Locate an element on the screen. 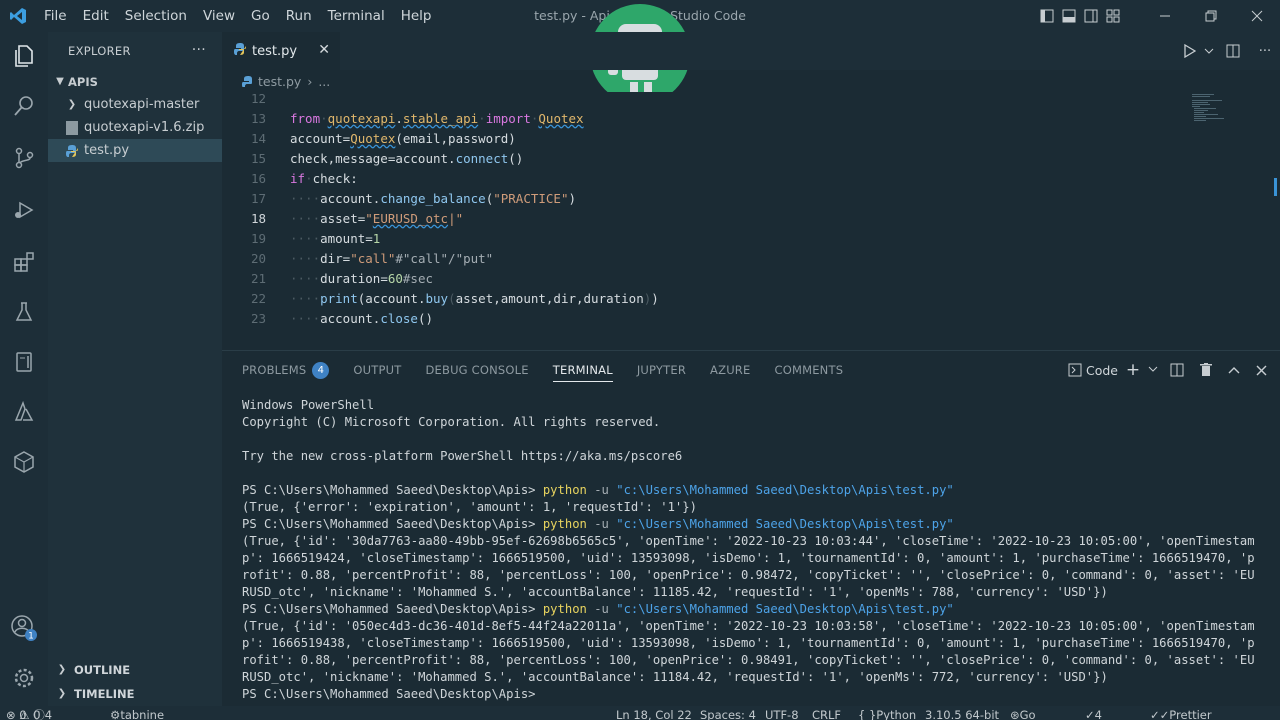 Image resolution: width=1280 pixels, height=720 pixels. menu-terminal: Terminal is located at coordinates (356, 16).